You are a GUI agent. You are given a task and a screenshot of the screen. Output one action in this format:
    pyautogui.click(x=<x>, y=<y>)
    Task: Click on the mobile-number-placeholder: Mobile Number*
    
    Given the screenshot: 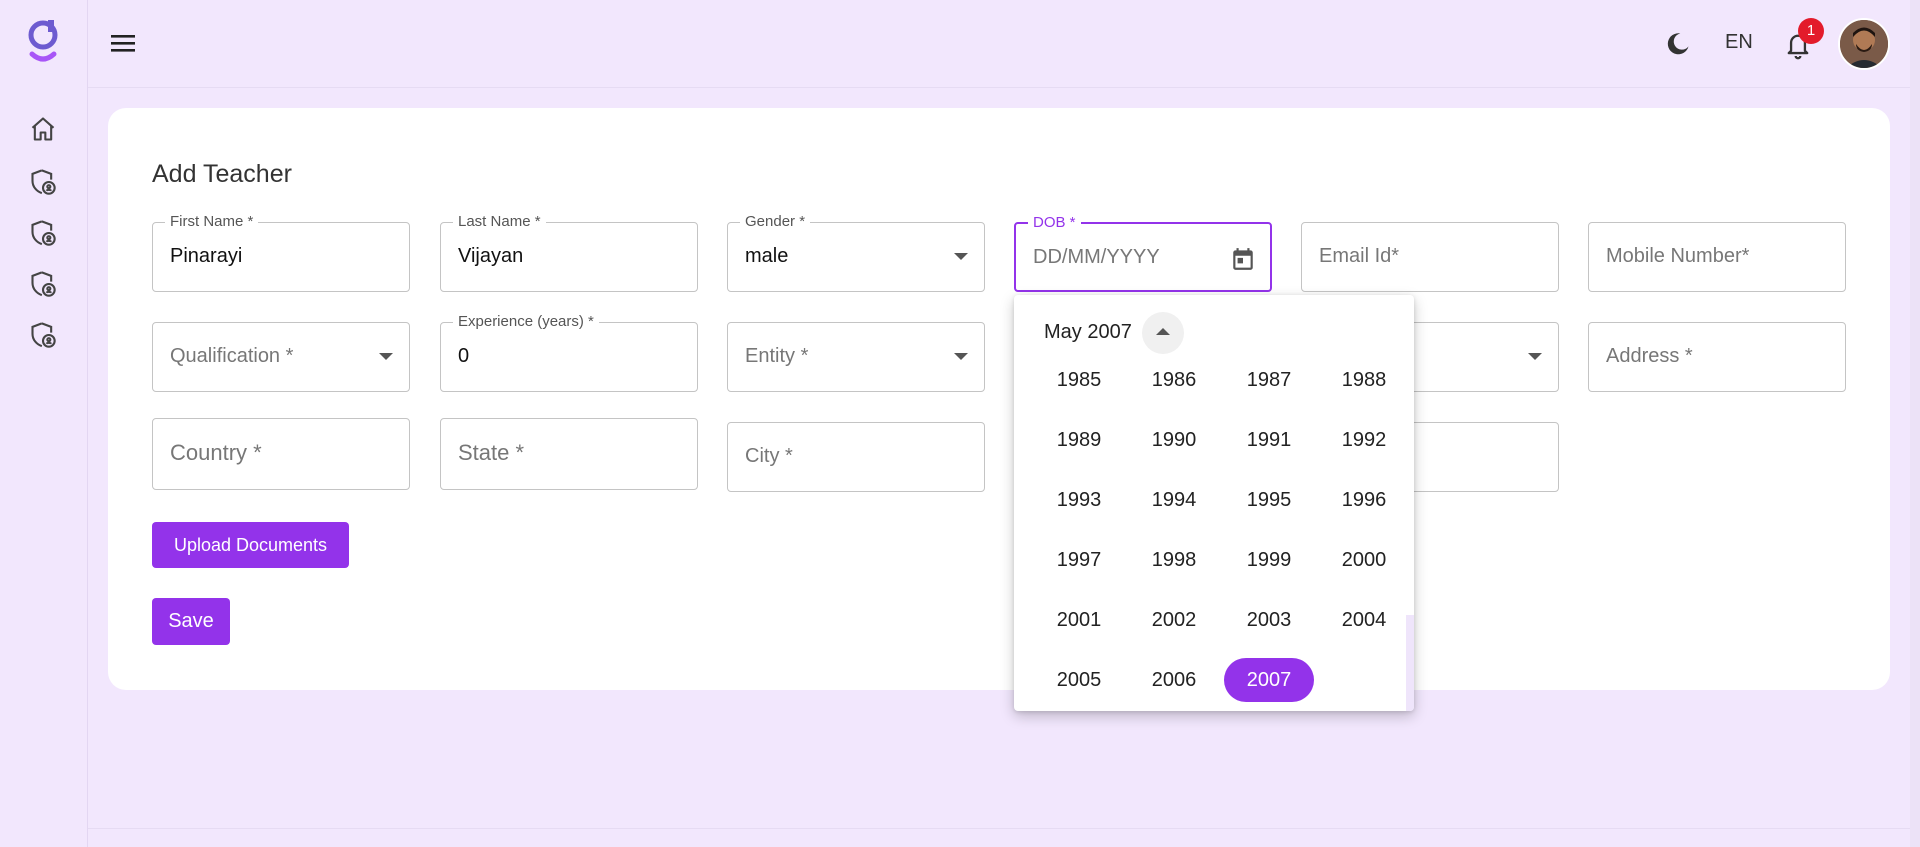 What is the action you would take?
    pyautogui.click(x=1678, y=256)
    